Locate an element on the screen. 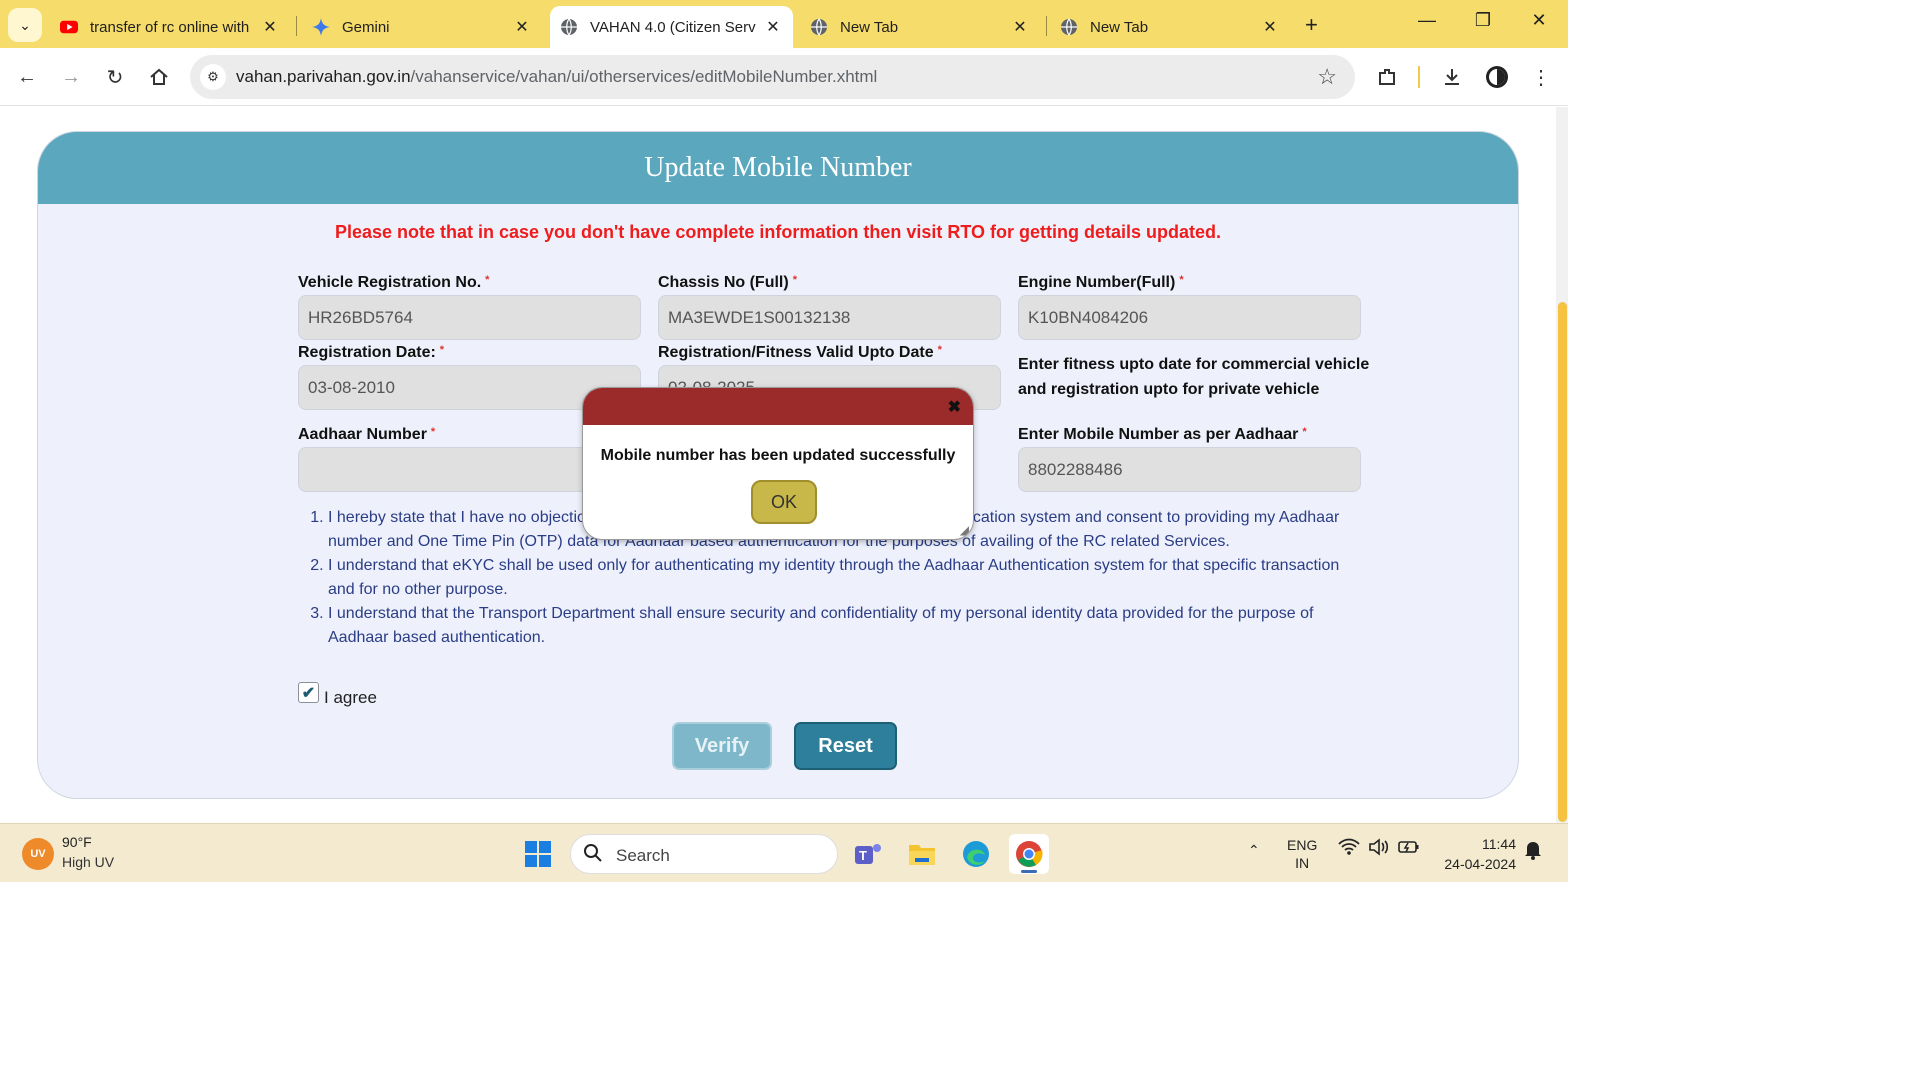 This screenshot has width=1920, height=1080. site-settings-icon: ⚙ is located at coordinates (213, 77).